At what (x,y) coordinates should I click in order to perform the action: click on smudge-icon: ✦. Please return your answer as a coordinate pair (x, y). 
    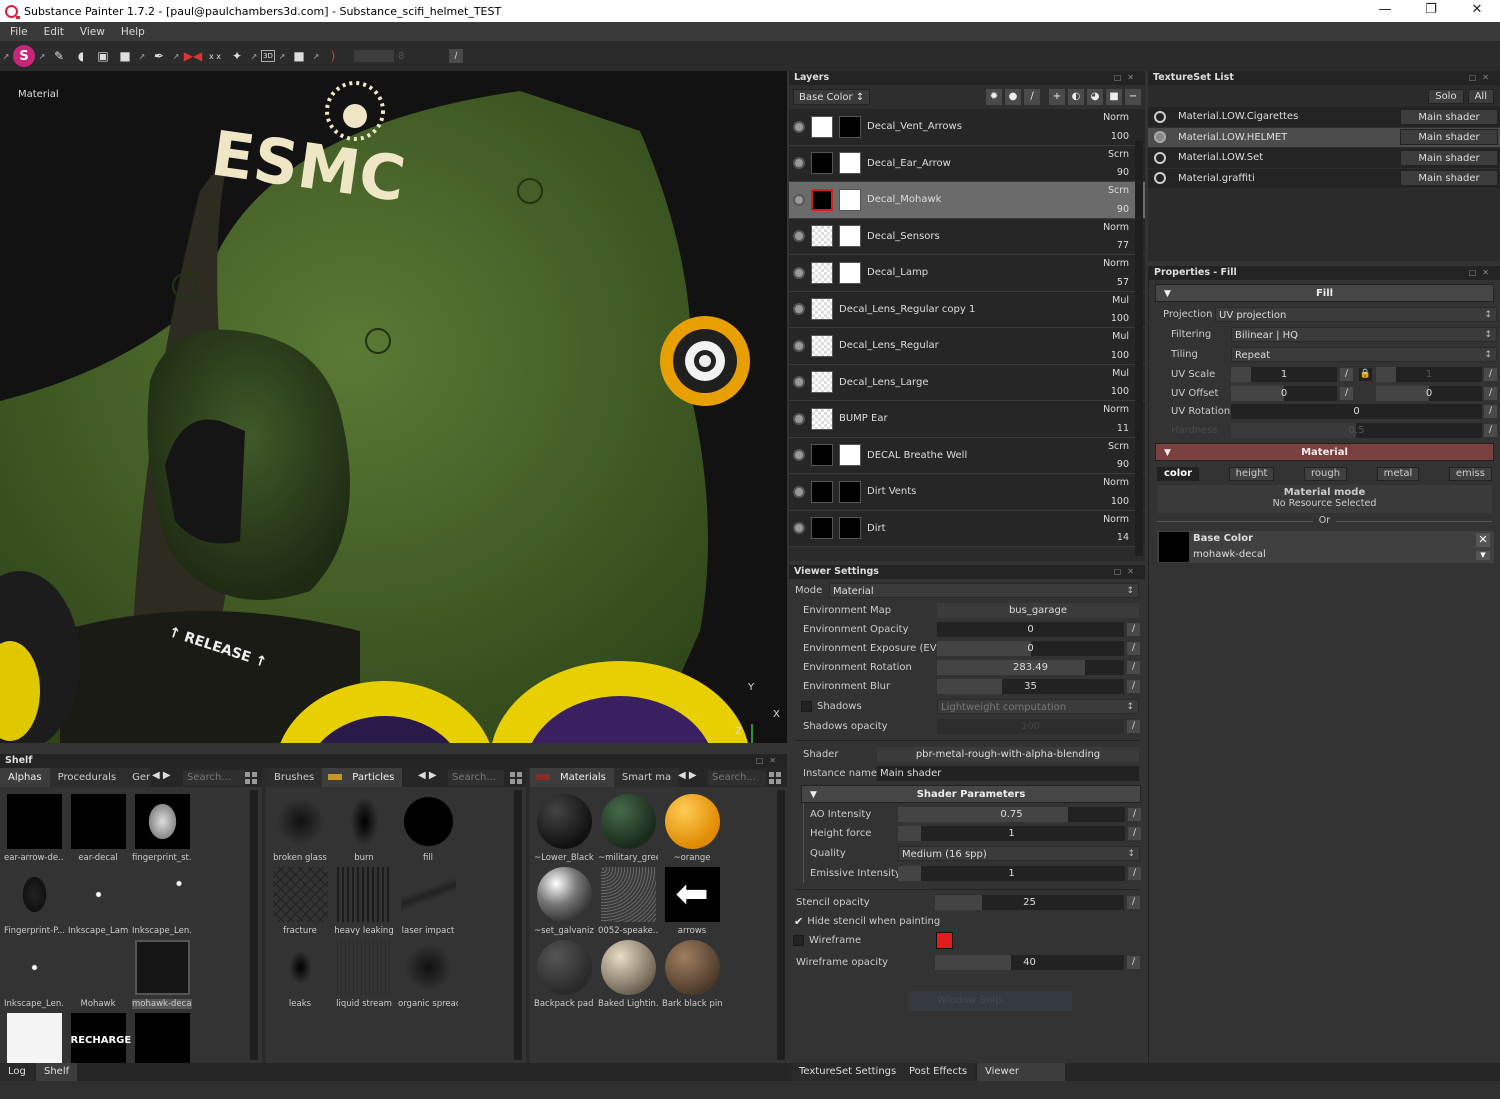
    Looking at the image, I should click on (237, 56).